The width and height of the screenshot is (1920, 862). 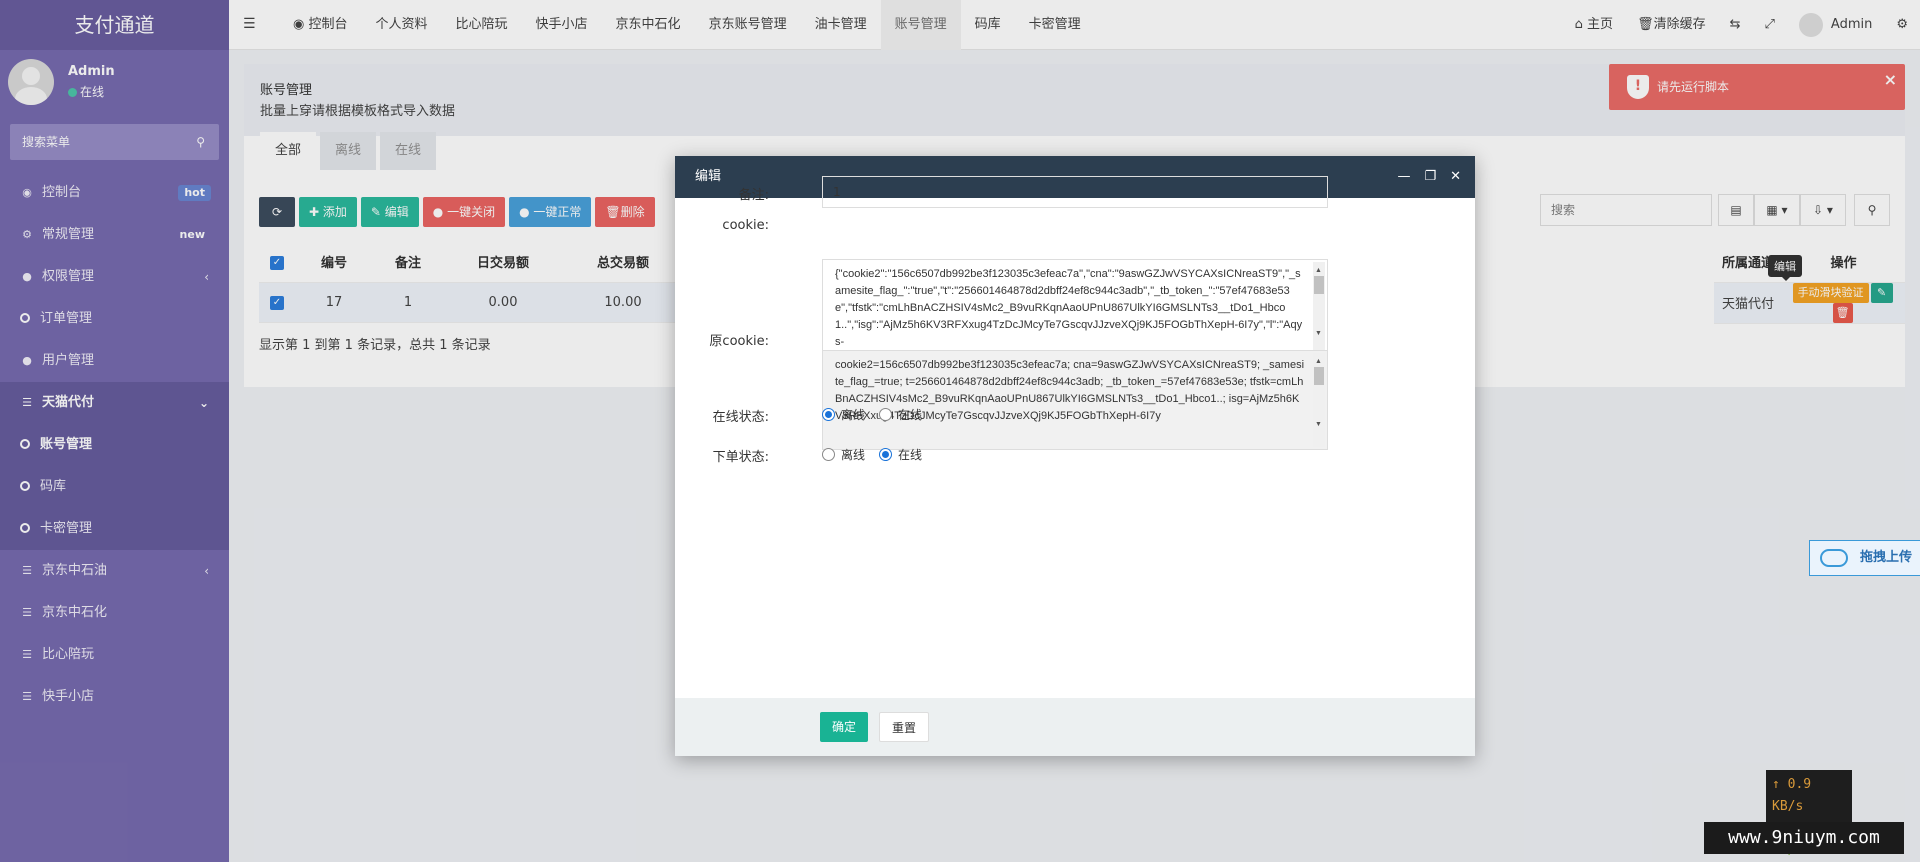 What do you see at coordinates (844, 727) in the screenshot?
I see `confirm-button: 确定` at bounding box center [844, 727].